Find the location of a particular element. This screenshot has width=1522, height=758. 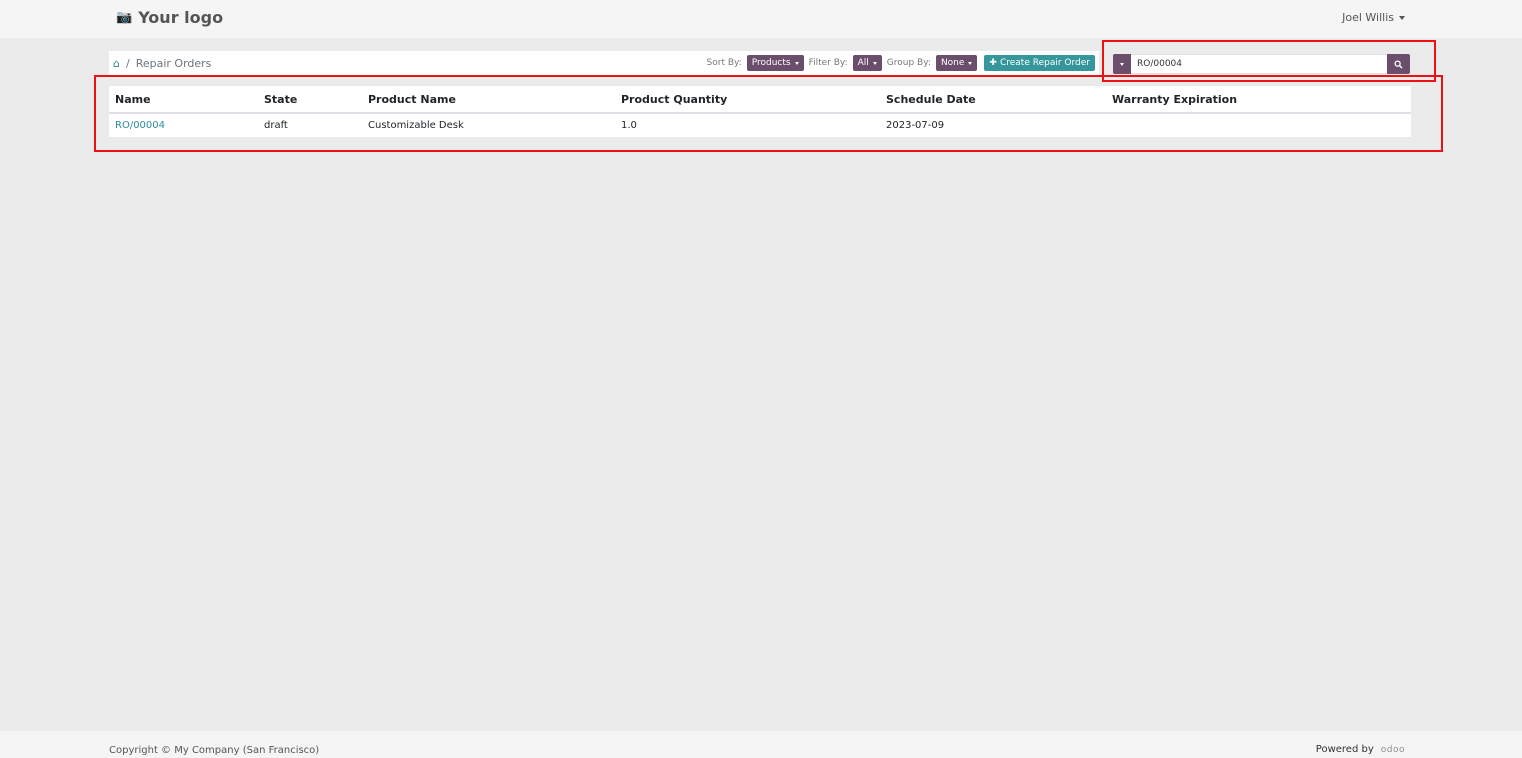

cell-state: draft is located at coordinates (276, 125).